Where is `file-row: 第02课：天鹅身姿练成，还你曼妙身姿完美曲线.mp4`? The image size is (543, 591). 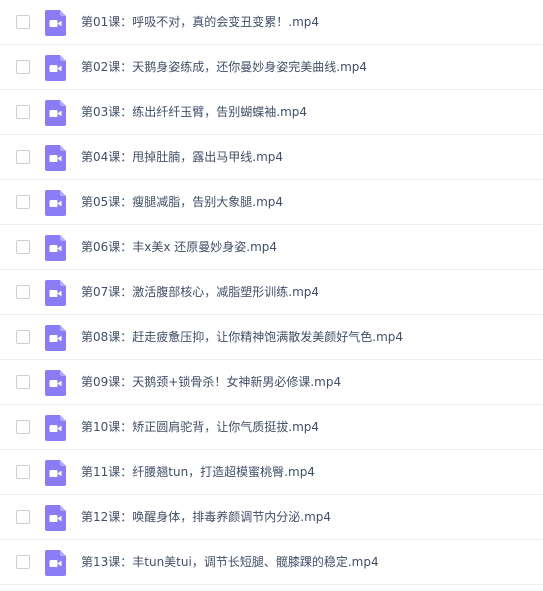 file-row: 第02课：天鹅身姿练成，还你曼妙身姿完美曲线.mp4 is located at coordinates (271, 67).